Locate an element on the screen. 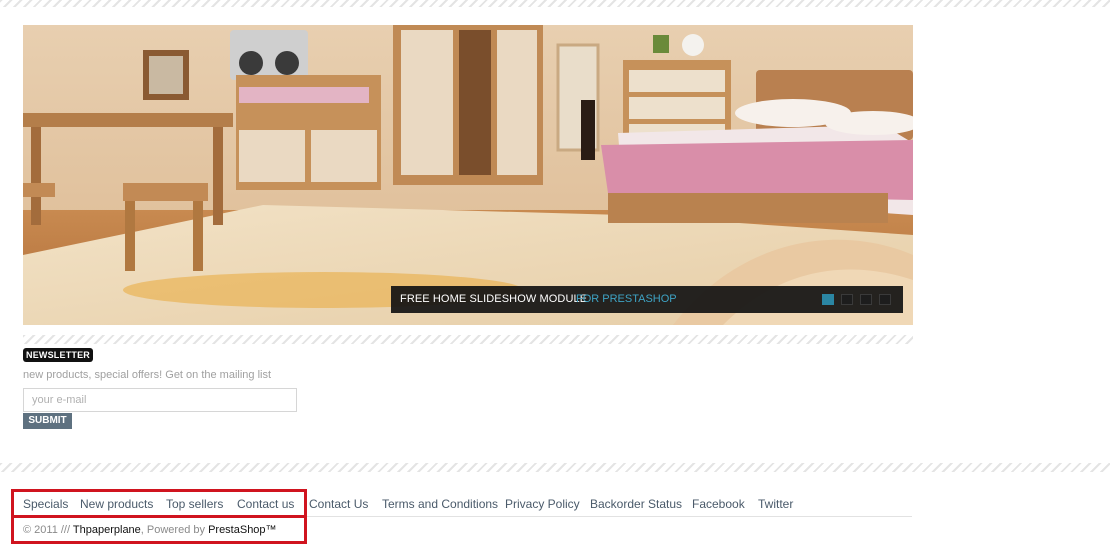 This screenshot has width=1110, height=553. newsletter-title: NEWSLETTER is located at coordinates (58, 355).